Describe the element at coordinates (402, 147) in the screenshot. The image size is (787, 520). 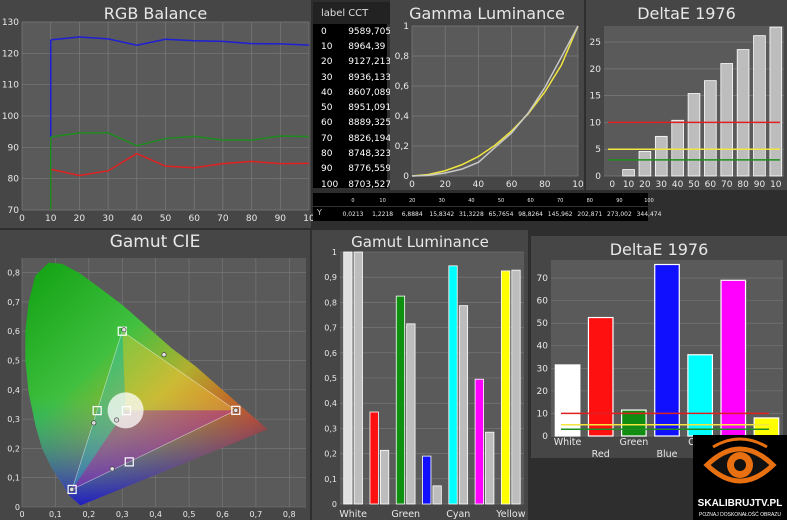
I see `y-tick-label: 0,2` at that location.